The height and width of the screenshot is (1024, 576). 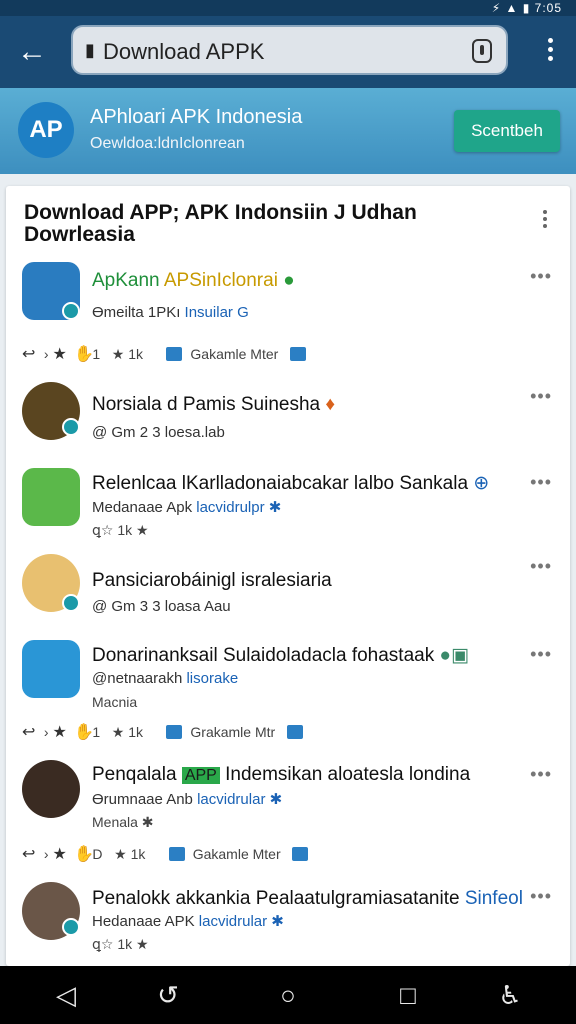 I want to click on card-menu-icon, so click(x=545, y=220).